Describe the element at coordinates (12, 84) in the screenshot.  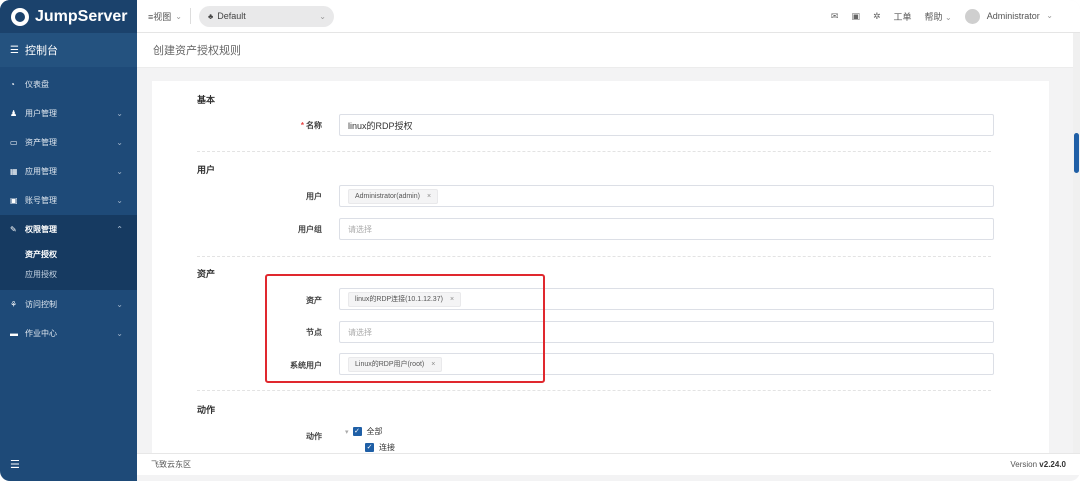
I see `dashboard-icon: ◔` at that location.